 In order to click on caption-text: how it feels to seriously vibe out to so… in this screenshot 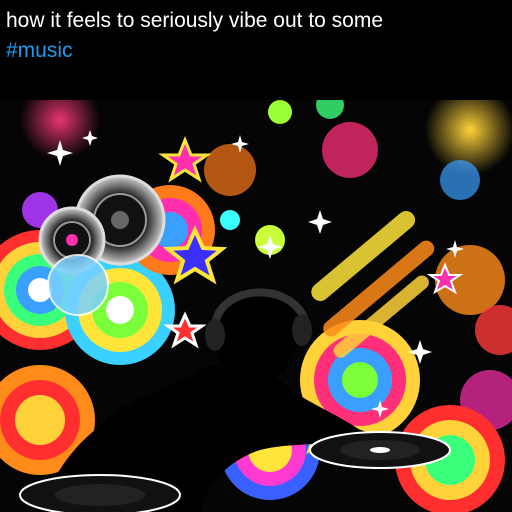, I will do `click(195, 20)`.